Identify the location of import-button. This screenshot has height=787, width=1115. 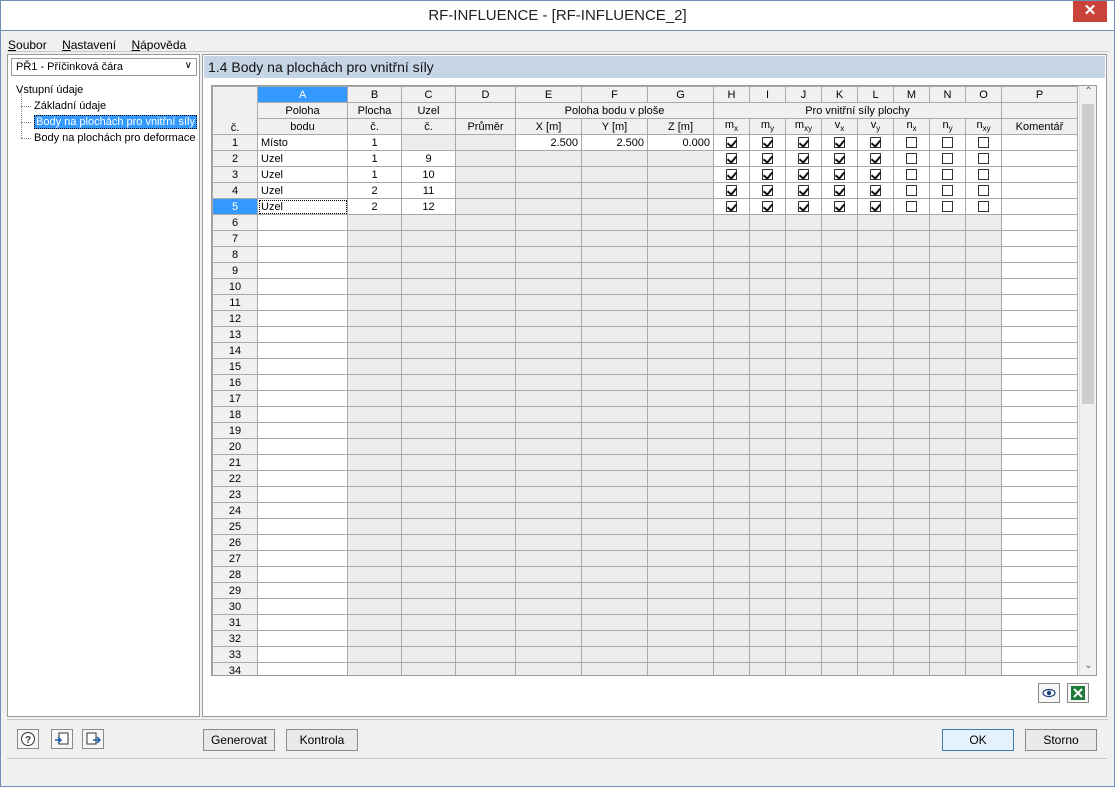
(62, 739).